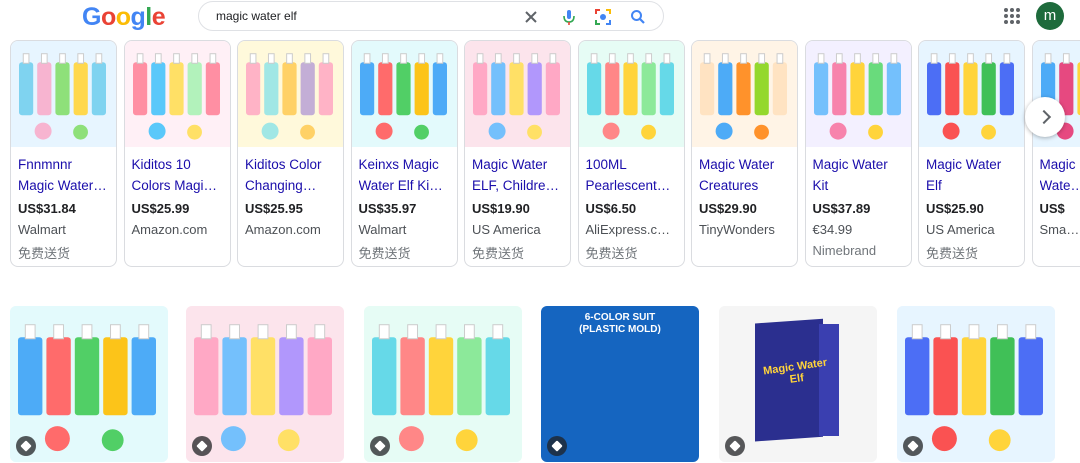 The width and height of the screenshot is (1080, 463). Describe the element at coordinates (431, 16) in the screenshot. I see `search-box: magic water elf` at that location.